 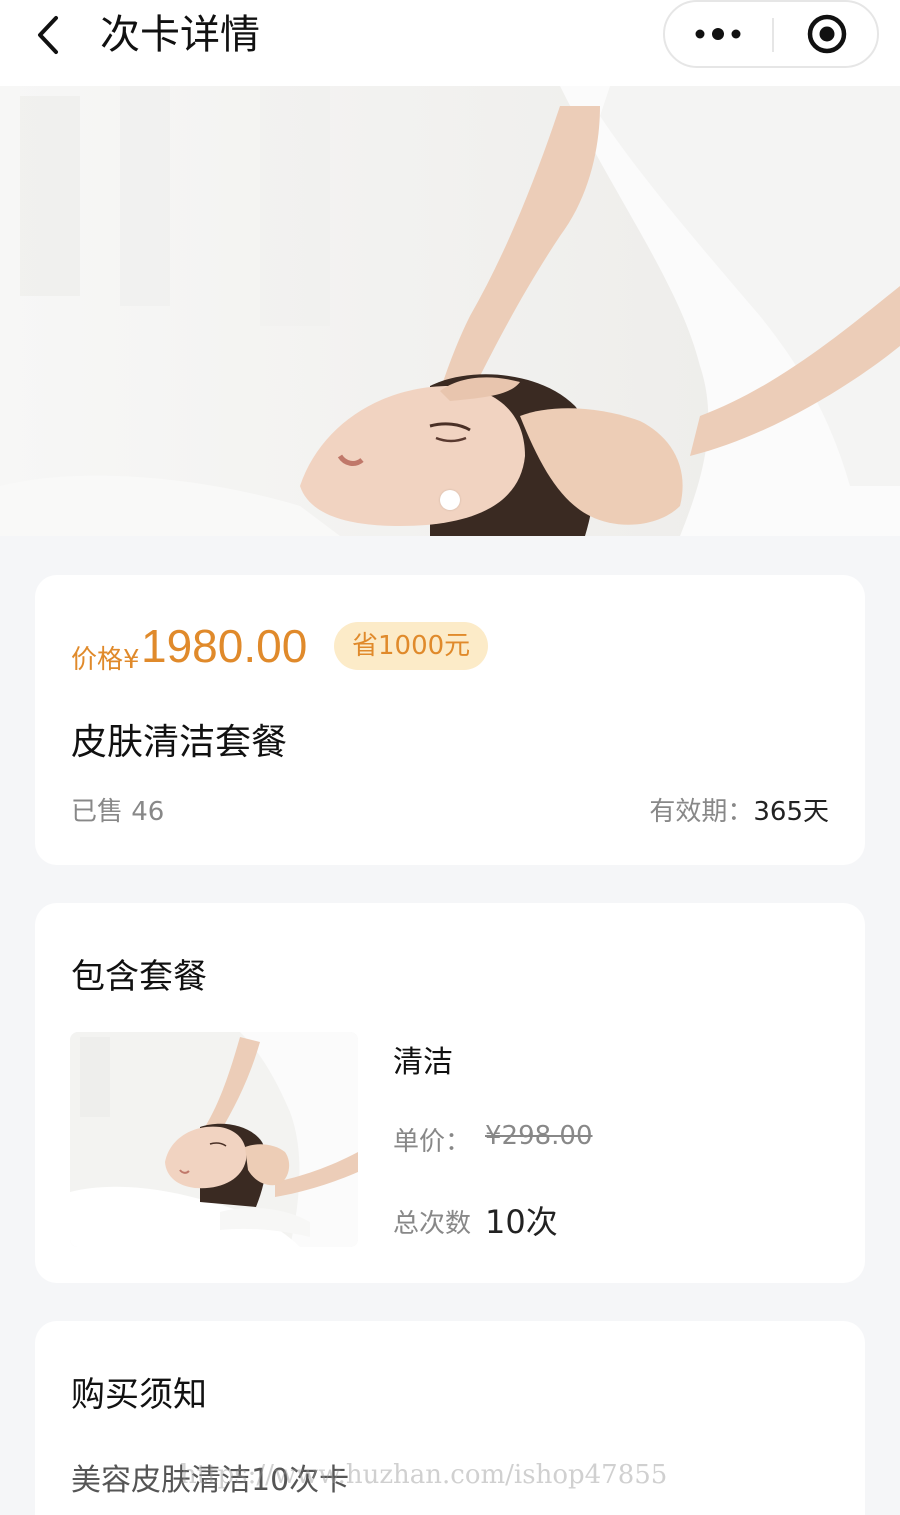 What do you see at coordinates (432, 1142) in the screenshot?
I see `unit-price-label: 单价：` at bounding box center [432, 1142].